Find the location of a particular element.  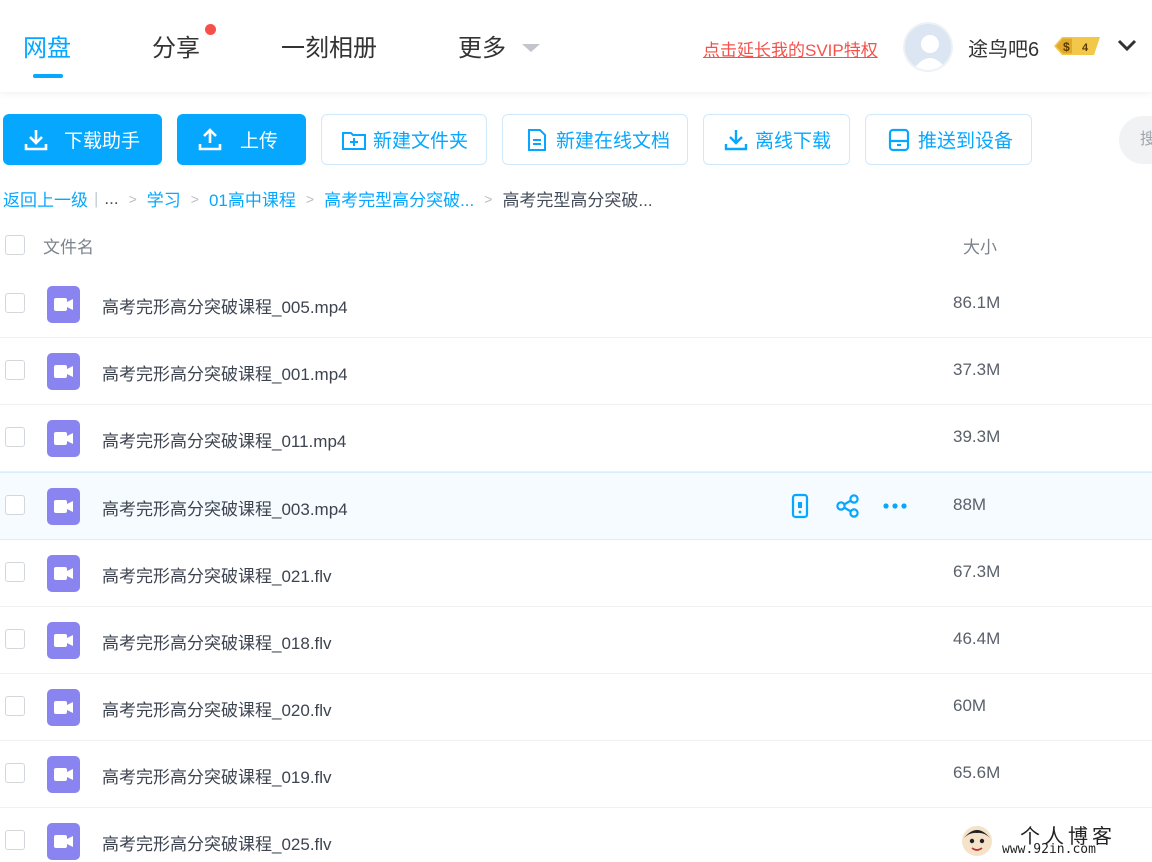

file-name: 高考完形高分突破课程_025.flv is located at coordinates (217, 842).